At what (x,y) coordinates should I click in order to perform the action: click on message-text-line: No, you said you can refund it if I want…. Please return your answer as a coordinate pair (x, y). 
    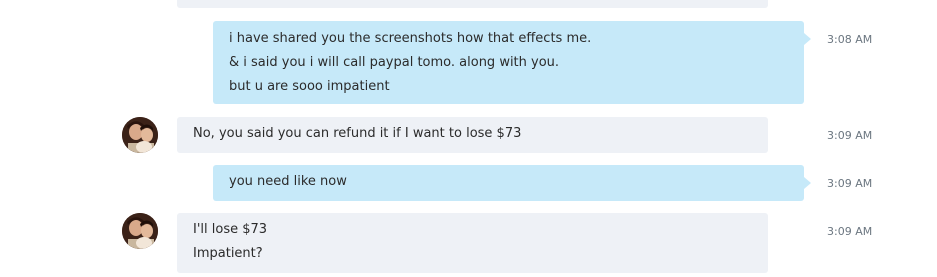
    Looking at the image, I should click on (357, 133).